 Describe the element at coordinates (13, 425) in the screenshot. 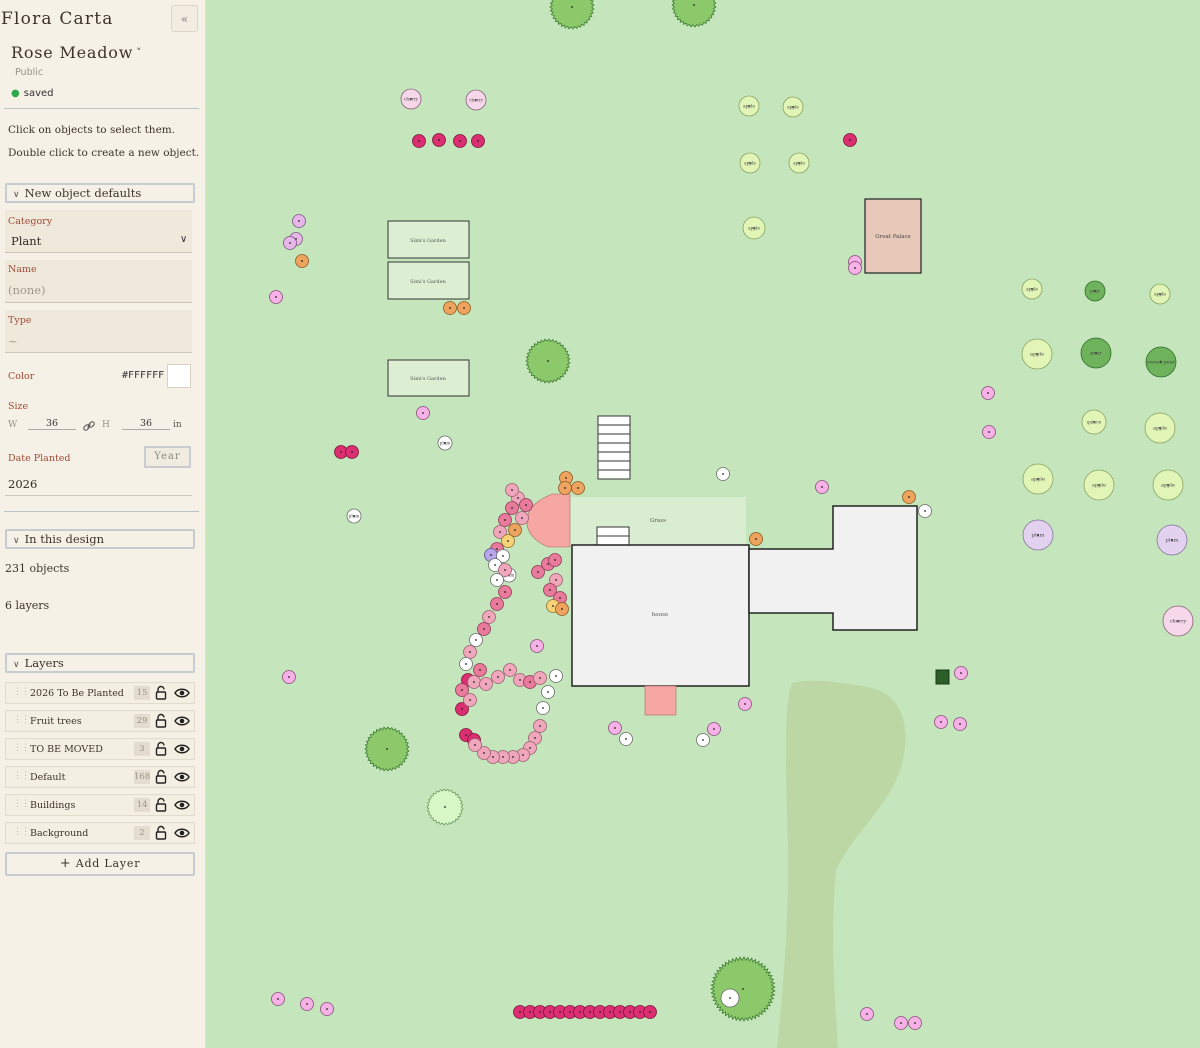

I see `width-label: W` at that location.